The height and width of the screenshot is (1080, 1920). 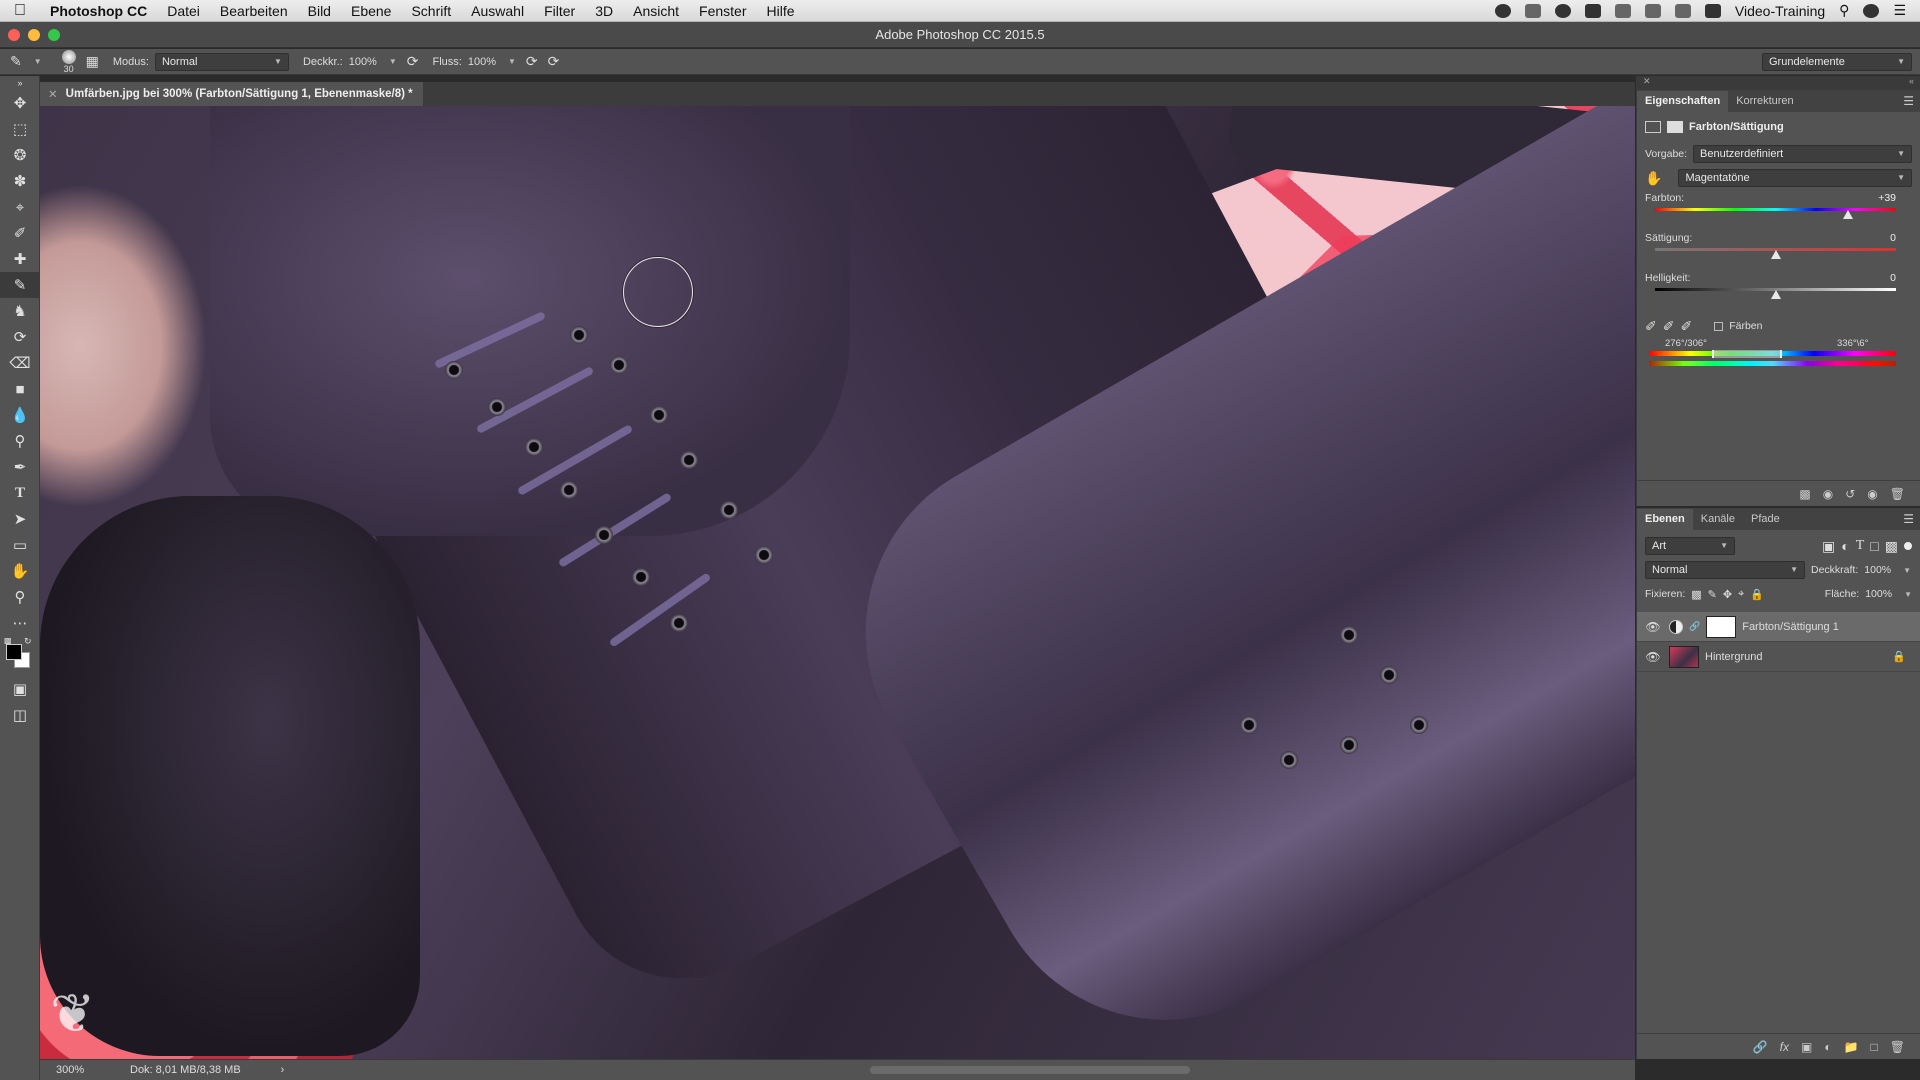 What do you see at coordinates (1741, 594) in the screenshot?
I see `lock-artboard-icon: ⌖` at bounding box center [1741, 594].